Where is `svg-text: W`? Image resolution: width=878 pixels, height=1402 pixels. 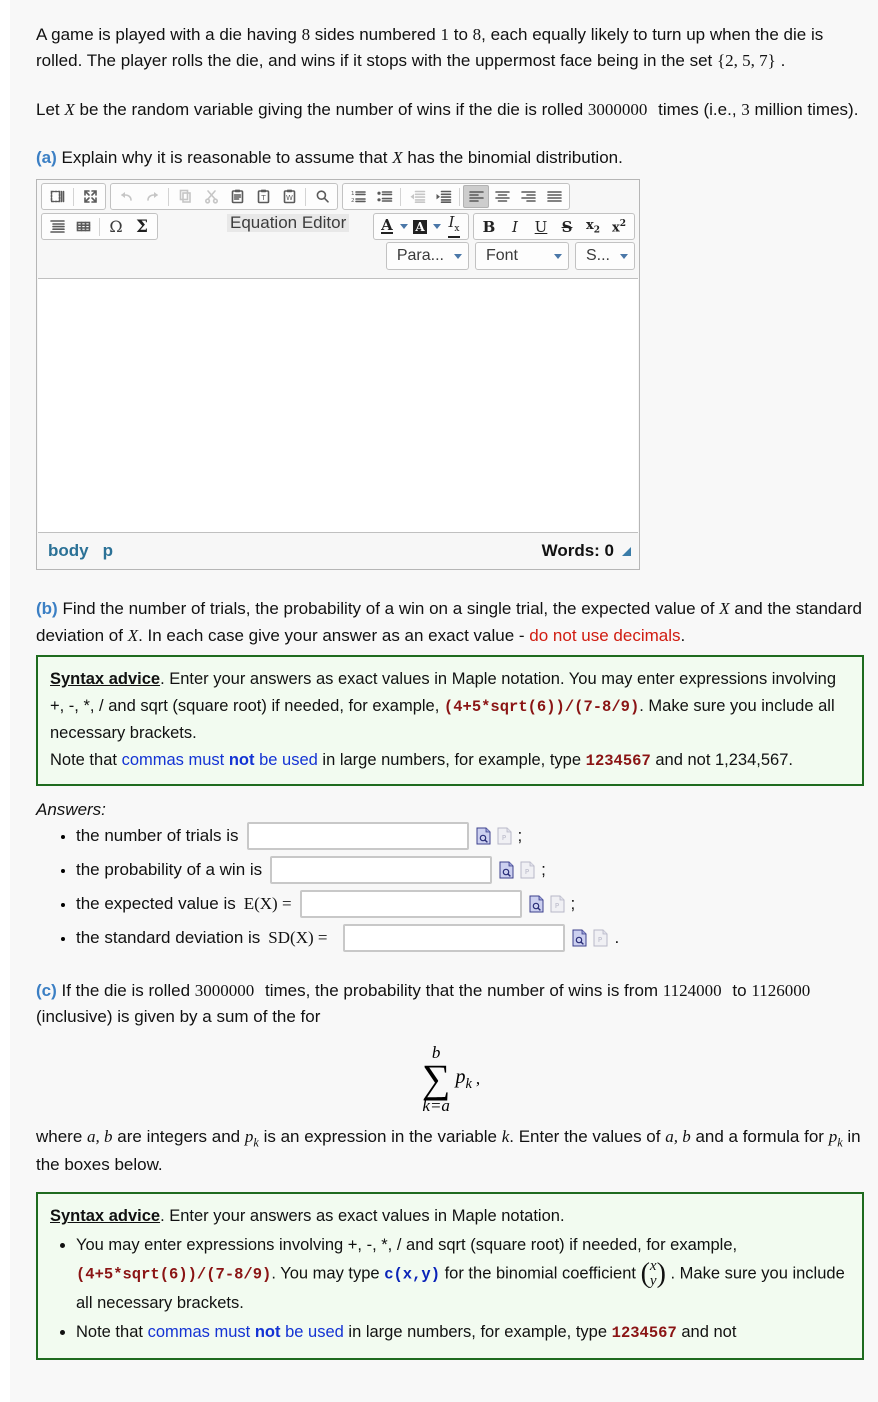 svg-text: W is located at coordinates (289, 198).